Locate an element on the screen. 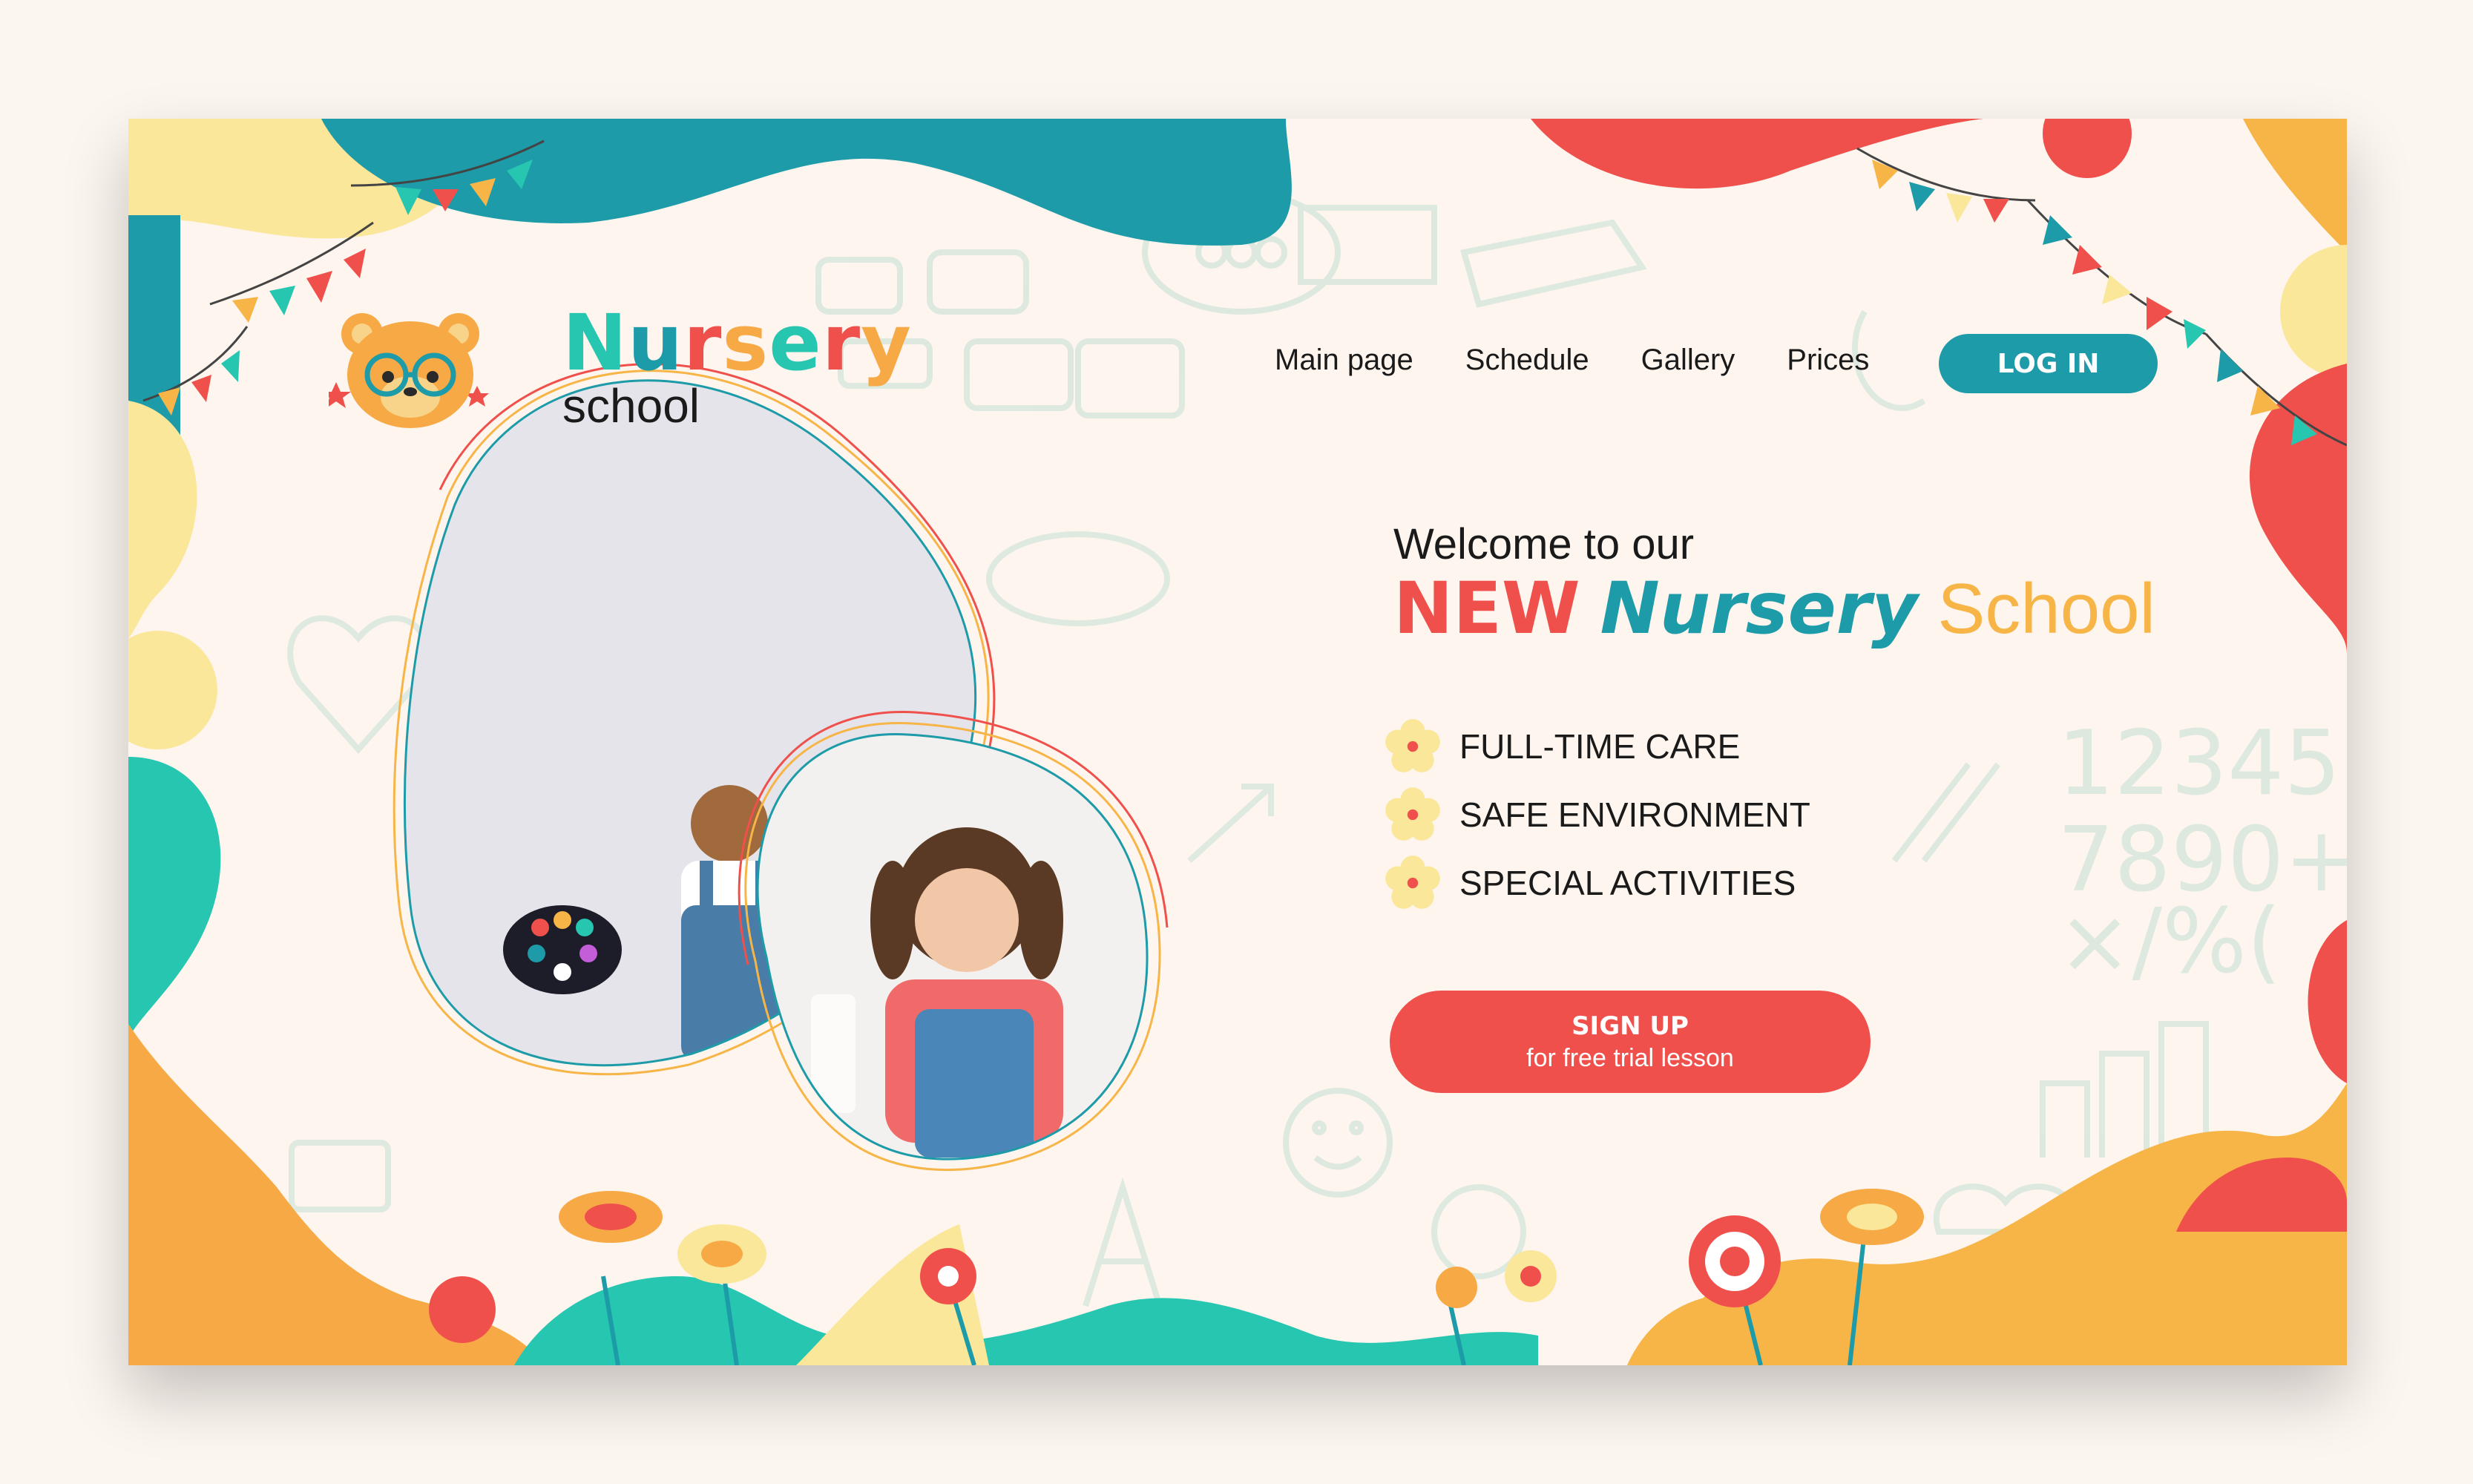 The width and height of the screenshot is (2473, 1484). feature-label: SAFE ENVIRONMENT is located at coordinates (1635, 814).